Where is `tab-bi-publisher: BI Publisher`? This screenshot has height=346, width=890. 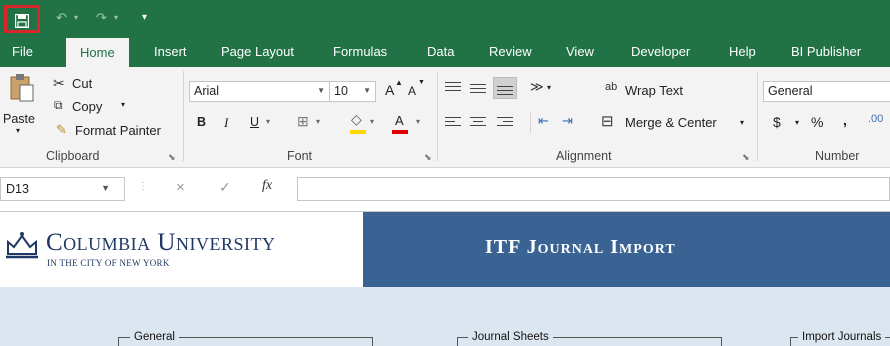 tab-bi-publisher: BI Publisher is located at coordinates (826, 51).